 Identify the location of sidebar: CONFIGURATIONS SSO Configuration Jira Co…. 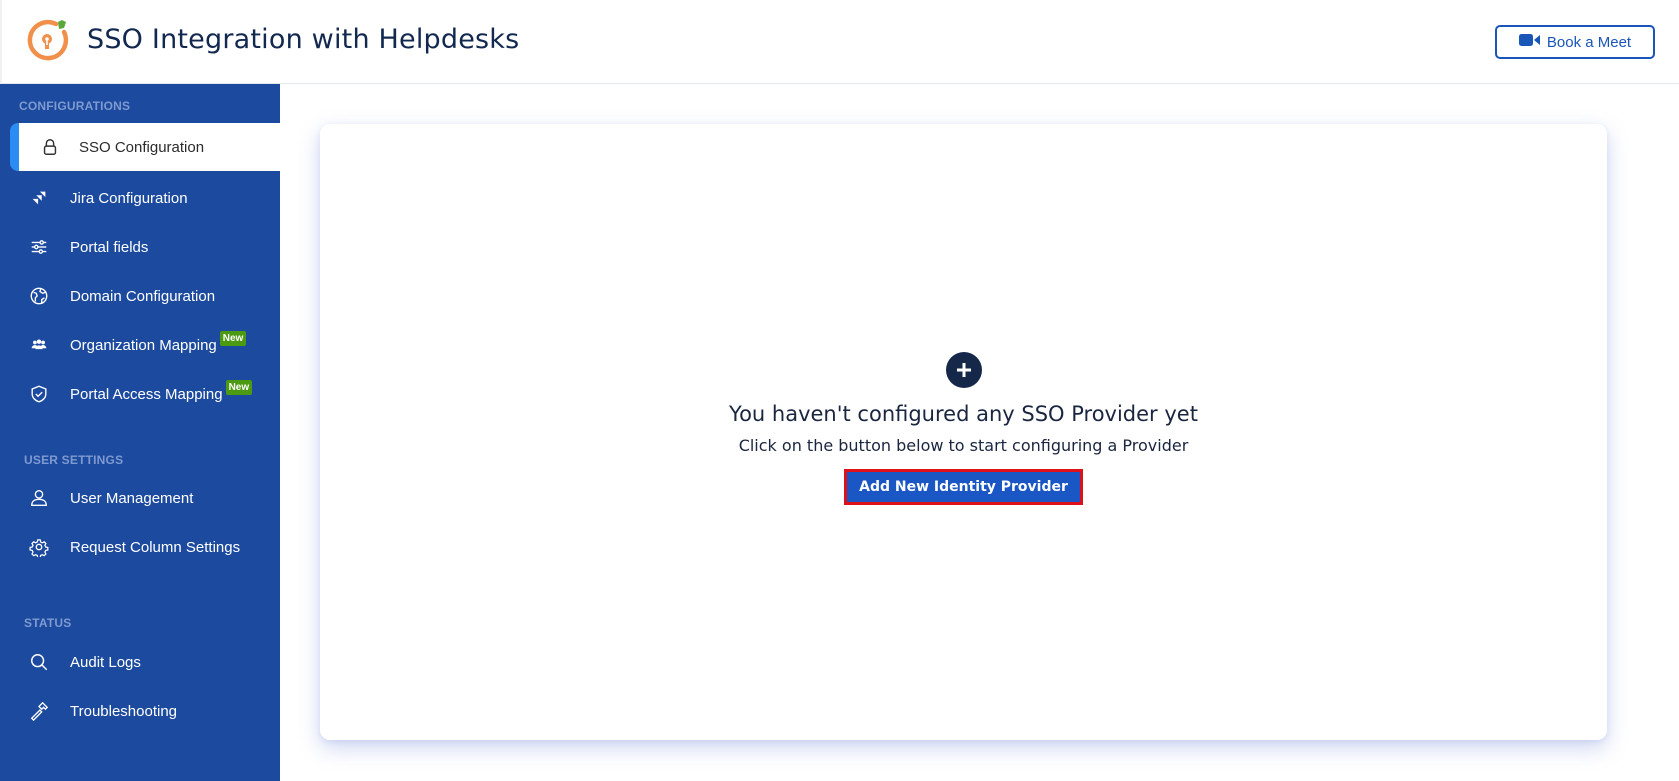
(140, 432).